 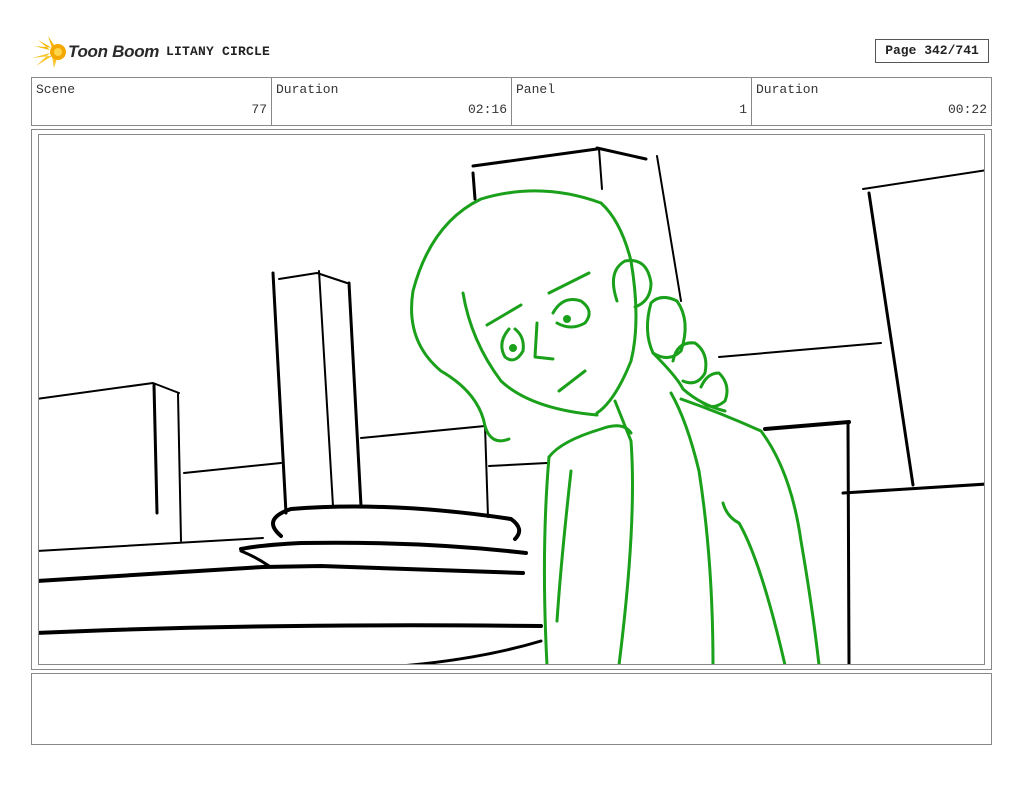 What do you see at coordinates (49, 52) in the screenshot?
I see `toon-boom-starburst-icon` at bounding box center [49, 52].